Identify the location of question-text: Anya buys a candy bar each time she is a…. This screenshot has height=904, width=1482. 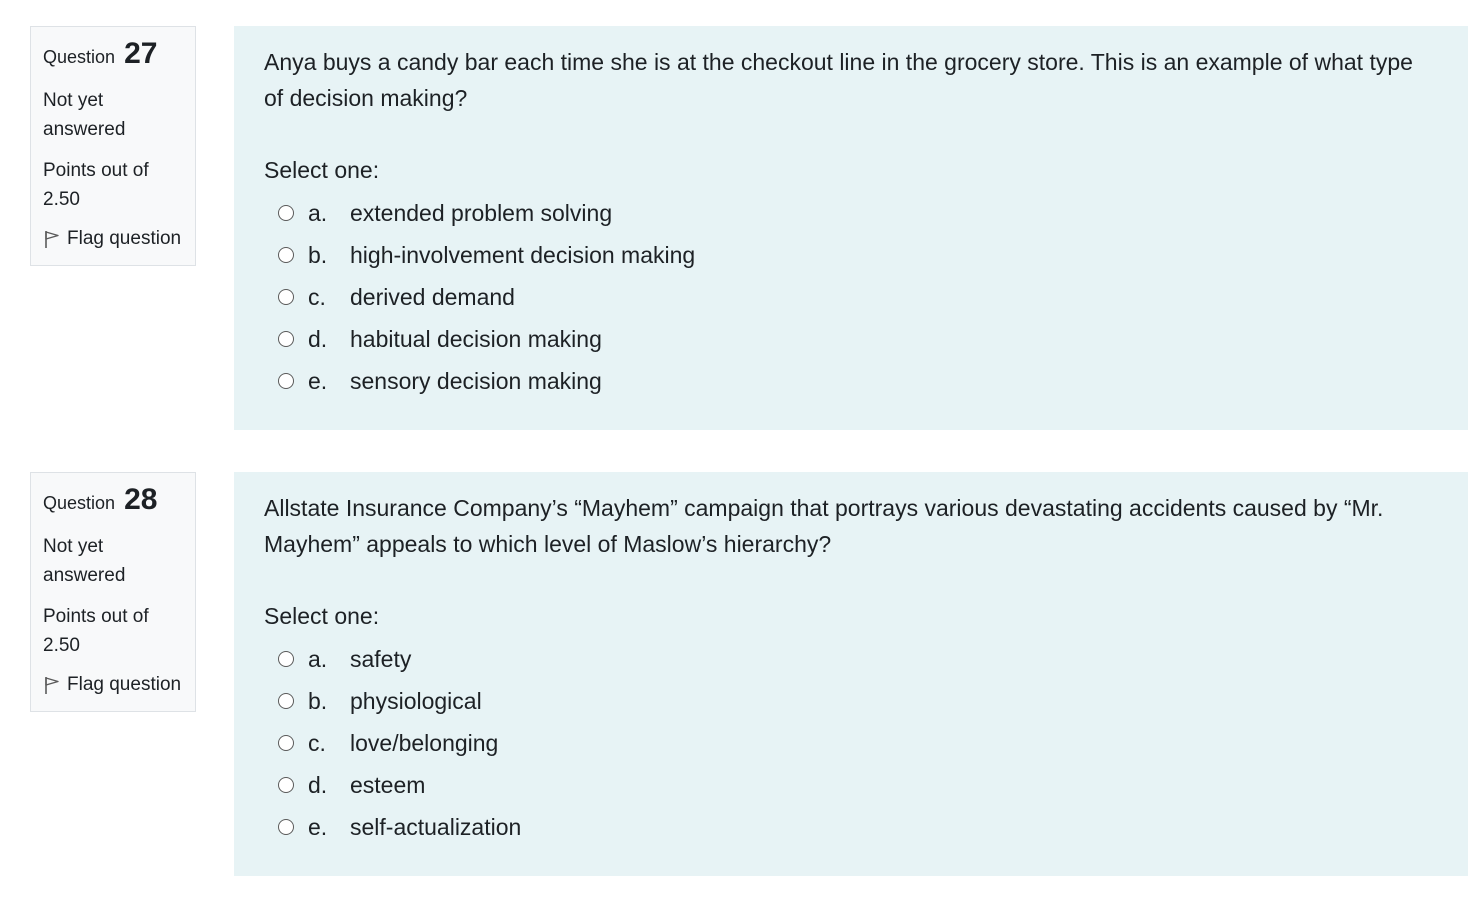
(838, 80).